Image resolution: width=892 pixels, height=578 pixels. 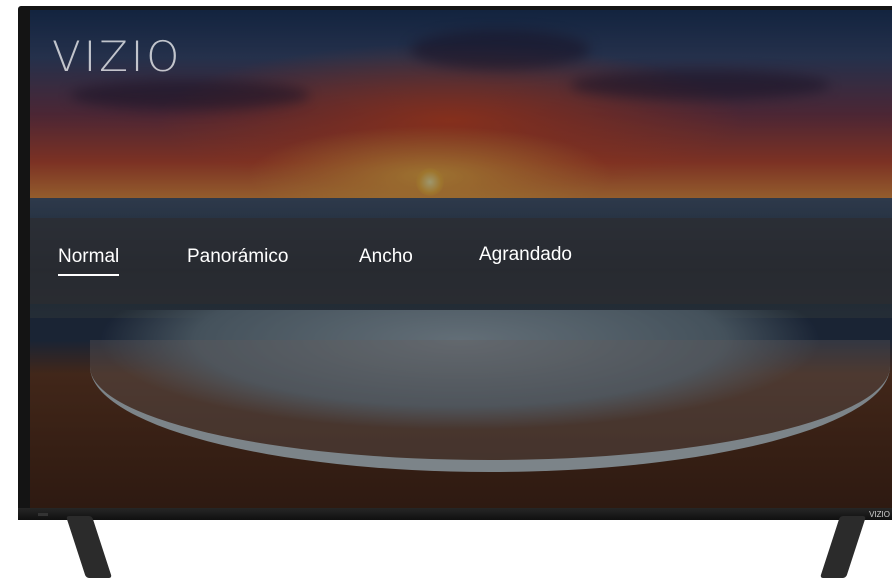 I want to click on menu-item-agrandado: Agrandado, so click(x=525, y=255).